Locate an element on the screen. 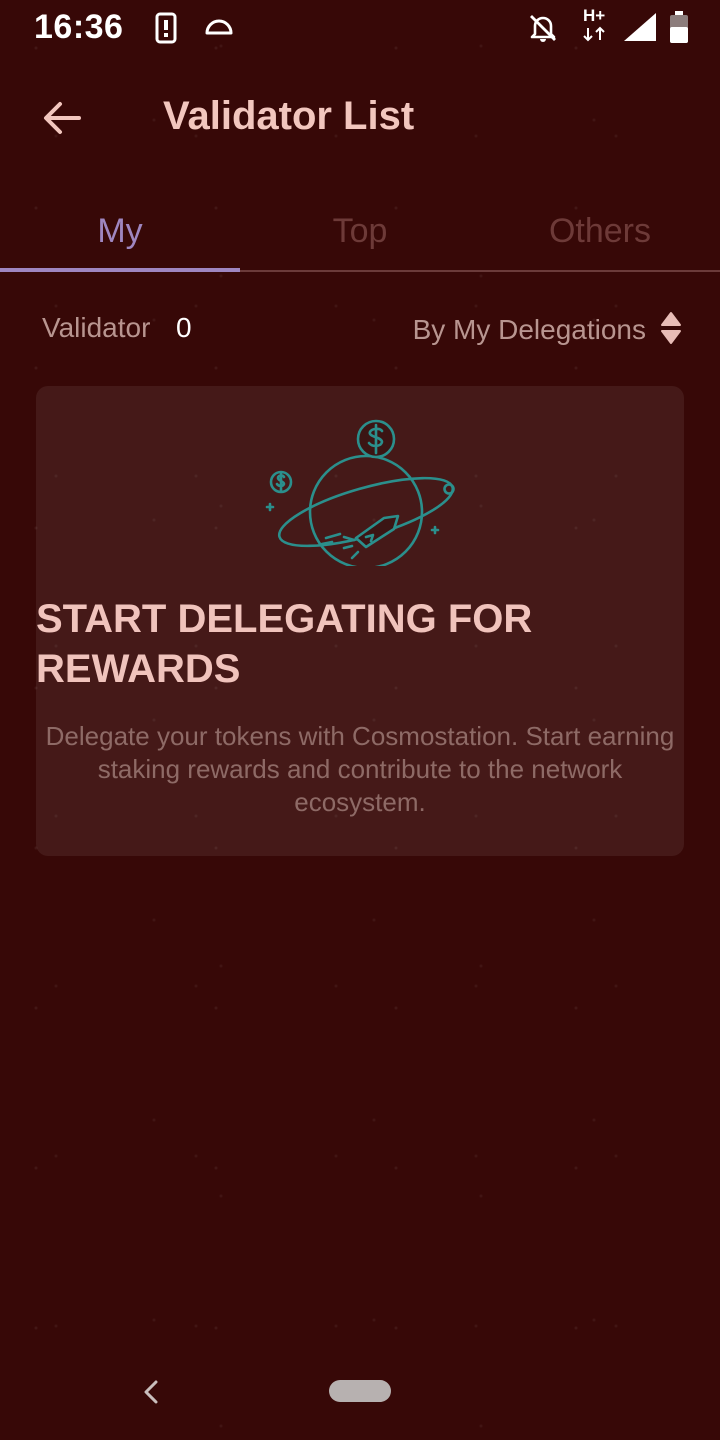 This screenshot has height=1440, width=720. tab-top: Top is located at coordinates (360, 231).